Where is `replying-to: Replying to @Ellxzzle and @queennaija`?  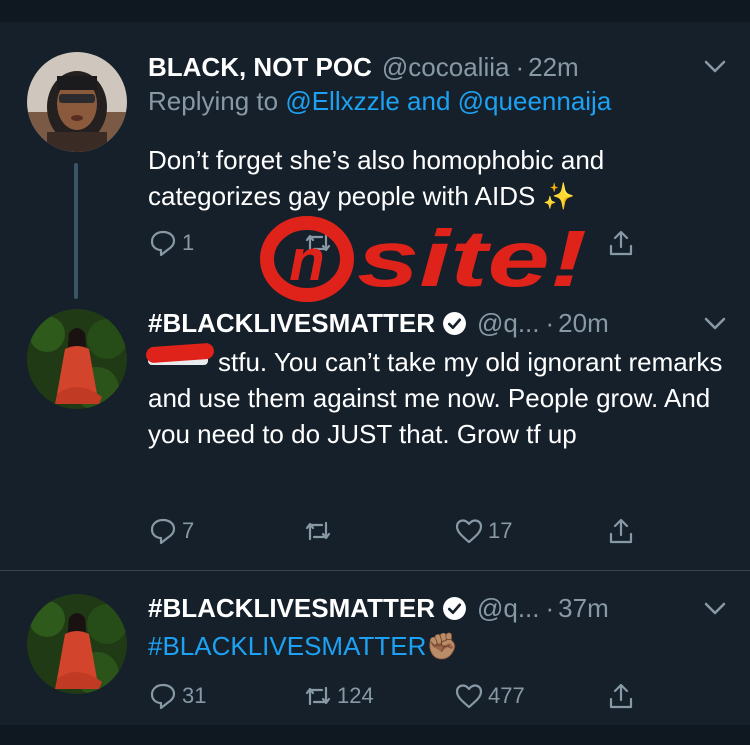 replying-to: Replying to @Ellxzzle and @queennaija is located at coordinates (379, 101).